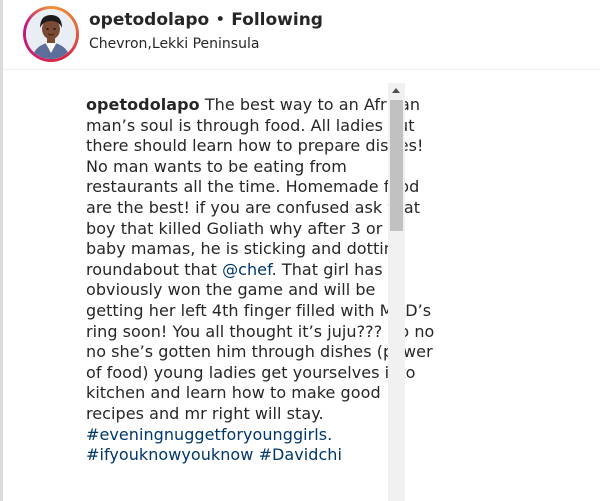 The height and width of the screenshot is (501, 600). I want to click on window-frame-edge, so click(1, 250).